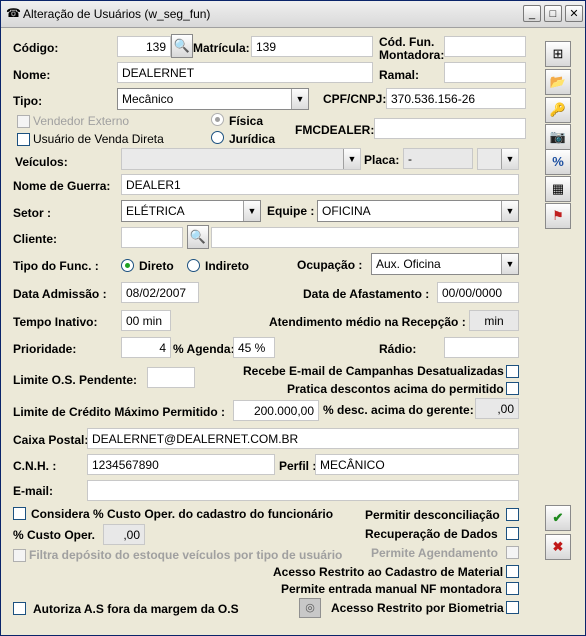 This screenshot has height=636, width=586. What do you see at coordinates (146, 320) in the screenshot?
I see `tempo-inativo-field: 00 min` at bounding box center [146, 320].